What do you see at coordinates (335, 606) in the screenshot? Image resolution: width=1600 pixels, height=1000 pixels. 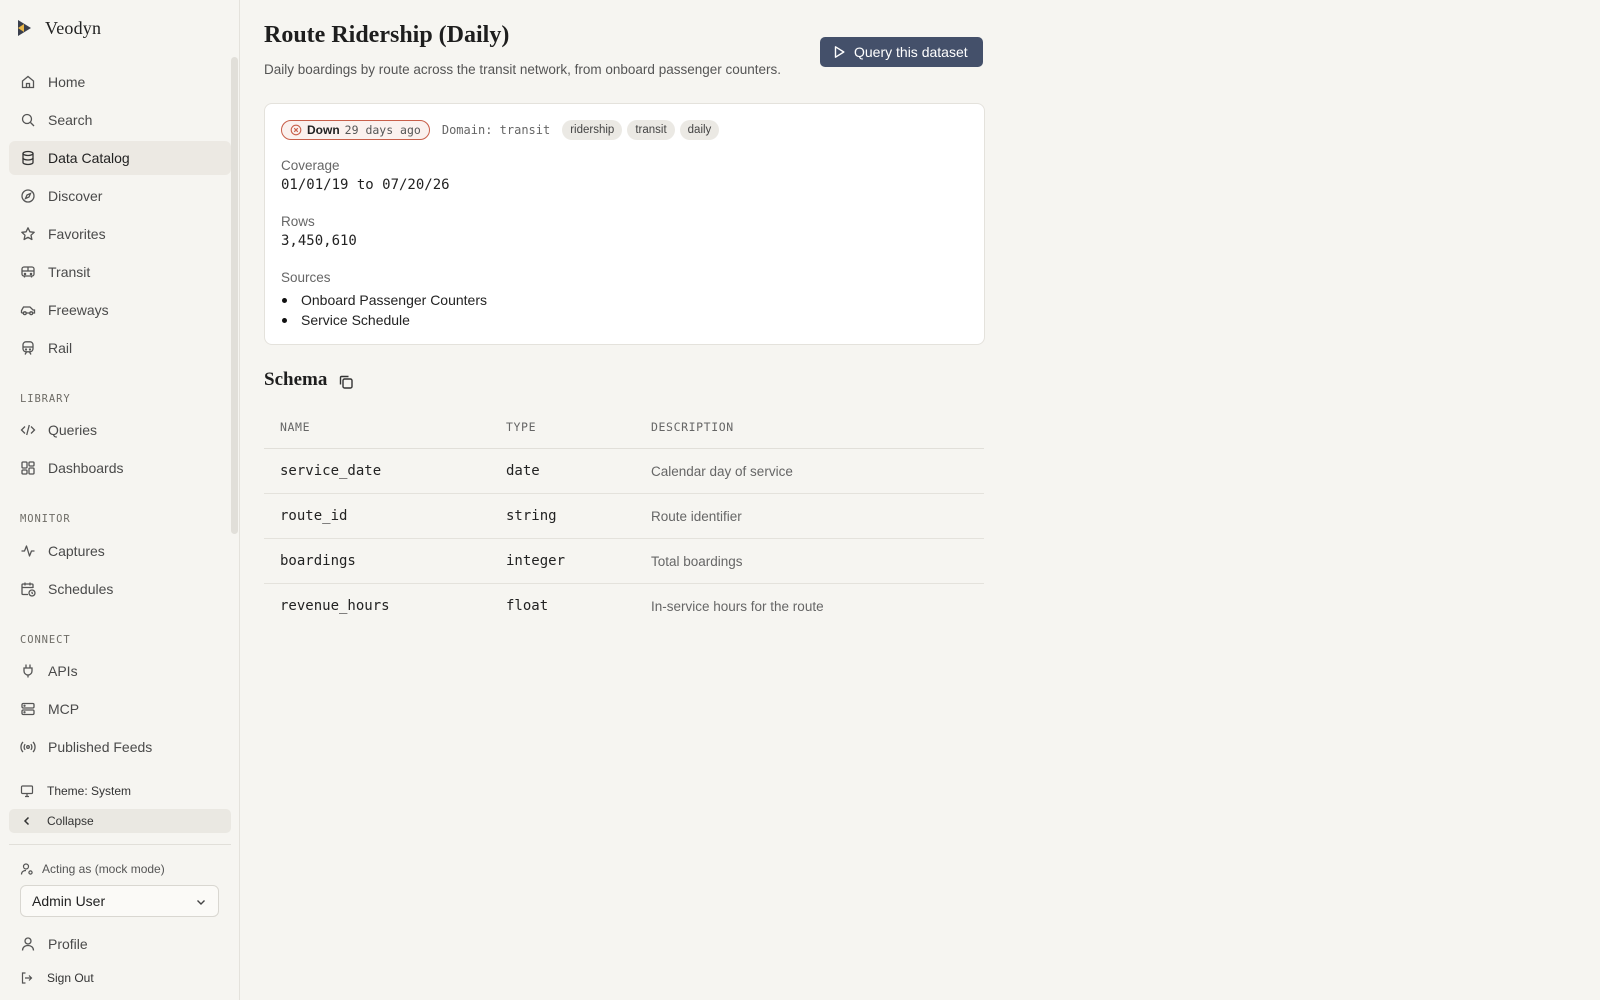 I see `field-name: revenue_hours` at bounding box center [335, 606].